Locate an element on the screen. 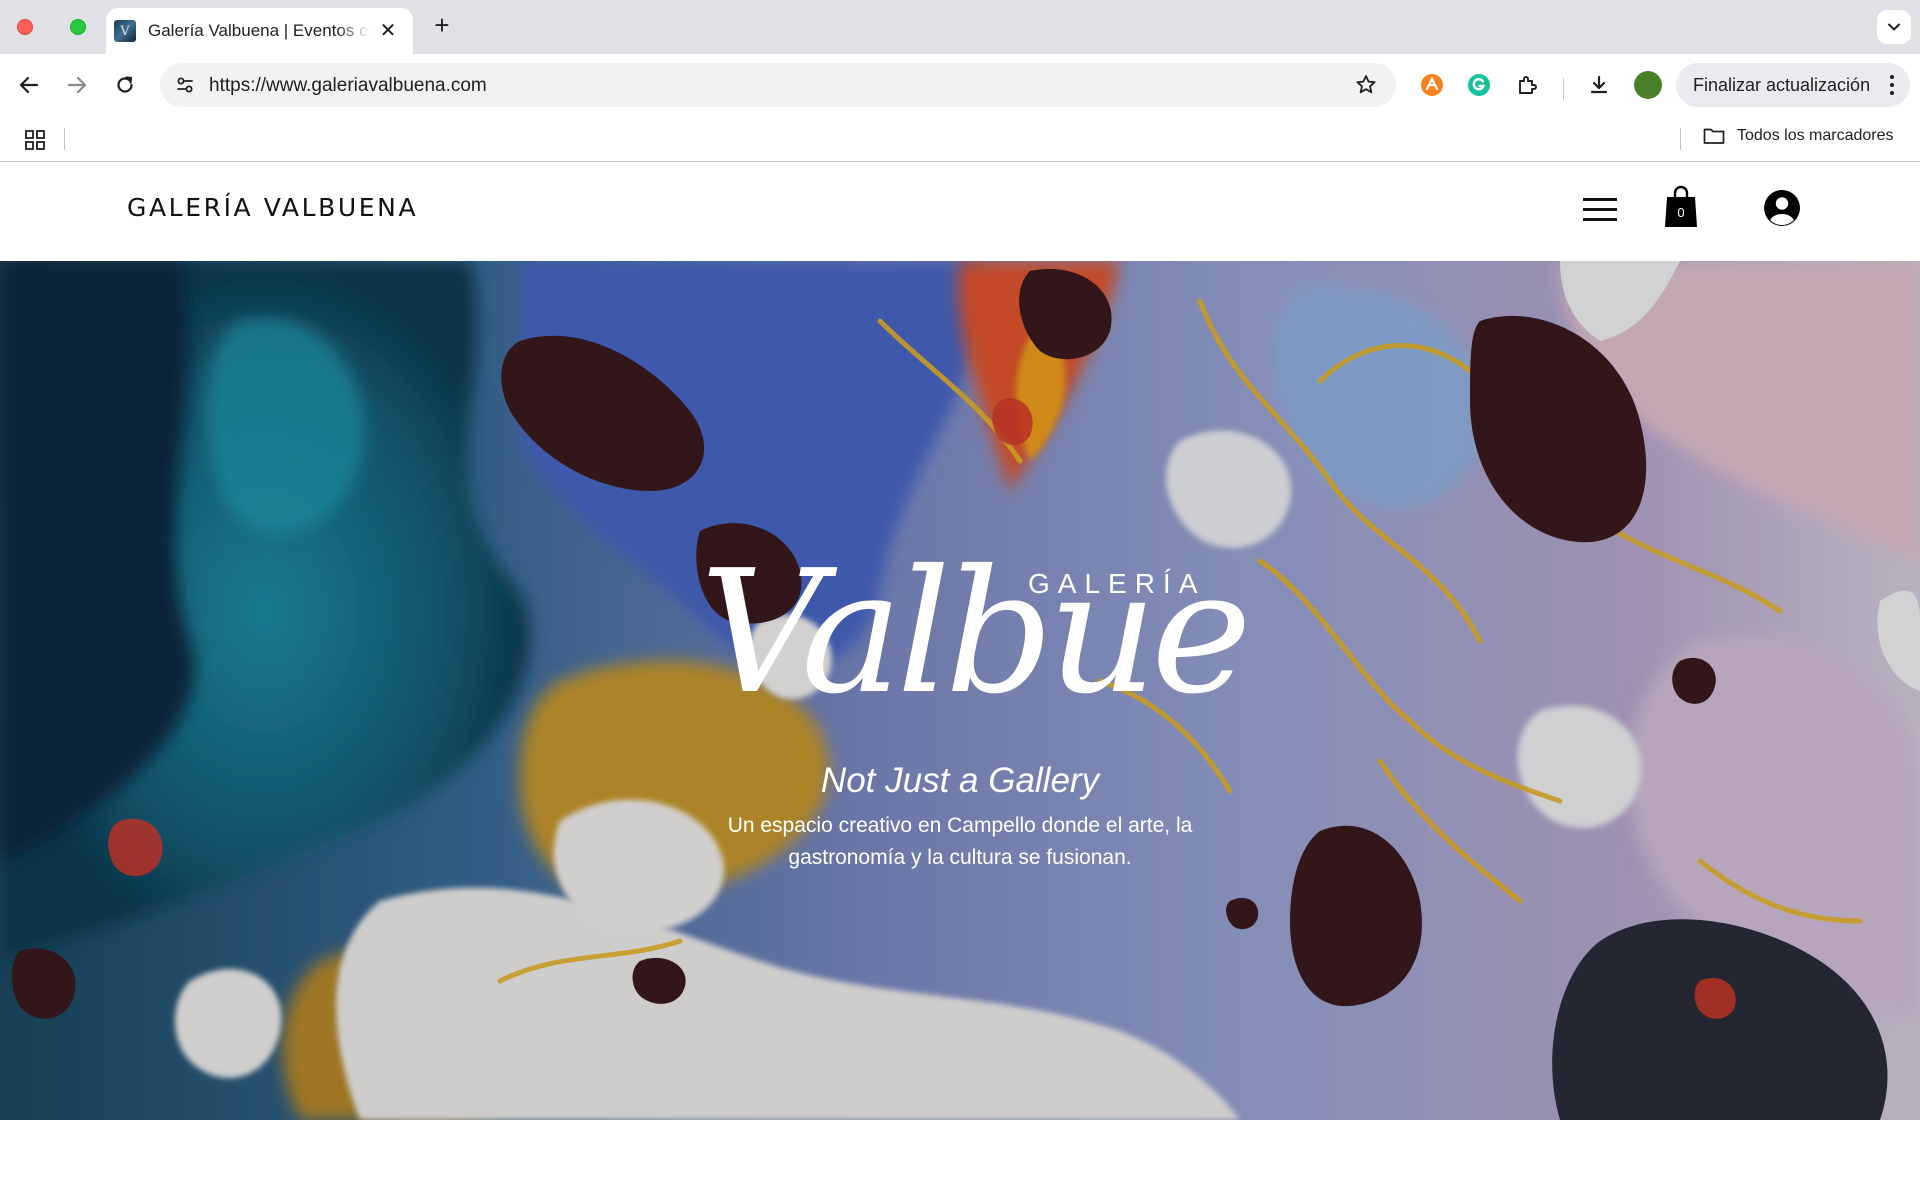 The width and height of the screenshot is (1920, 1200). reload-button is located at coordinates (125, 85).